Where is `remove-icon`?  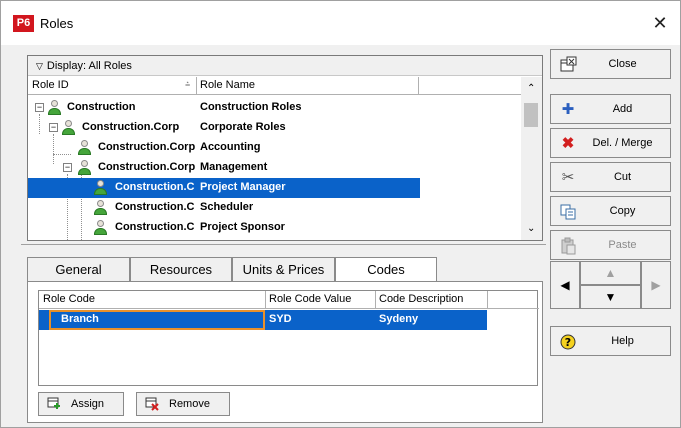 remove-icon is located at coordinates (152, 404).